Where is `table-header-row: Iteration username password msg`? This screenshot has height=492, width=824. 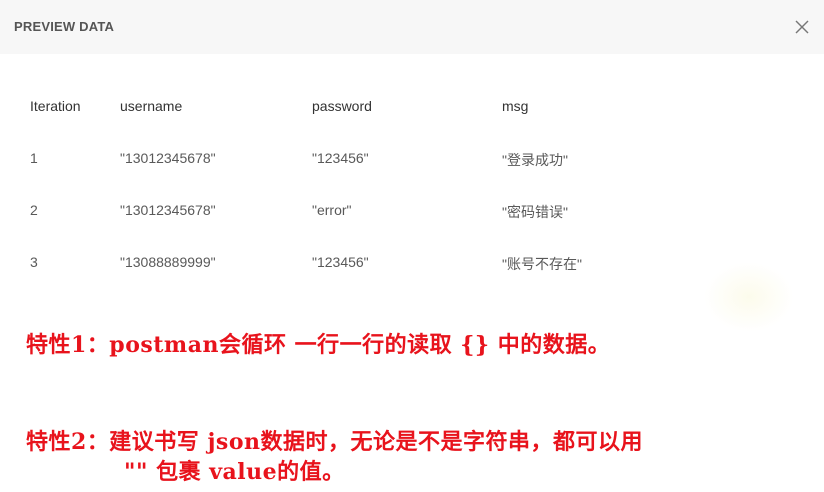 table-header-row: Iteration username password msg is located at coordinates (412, 106).